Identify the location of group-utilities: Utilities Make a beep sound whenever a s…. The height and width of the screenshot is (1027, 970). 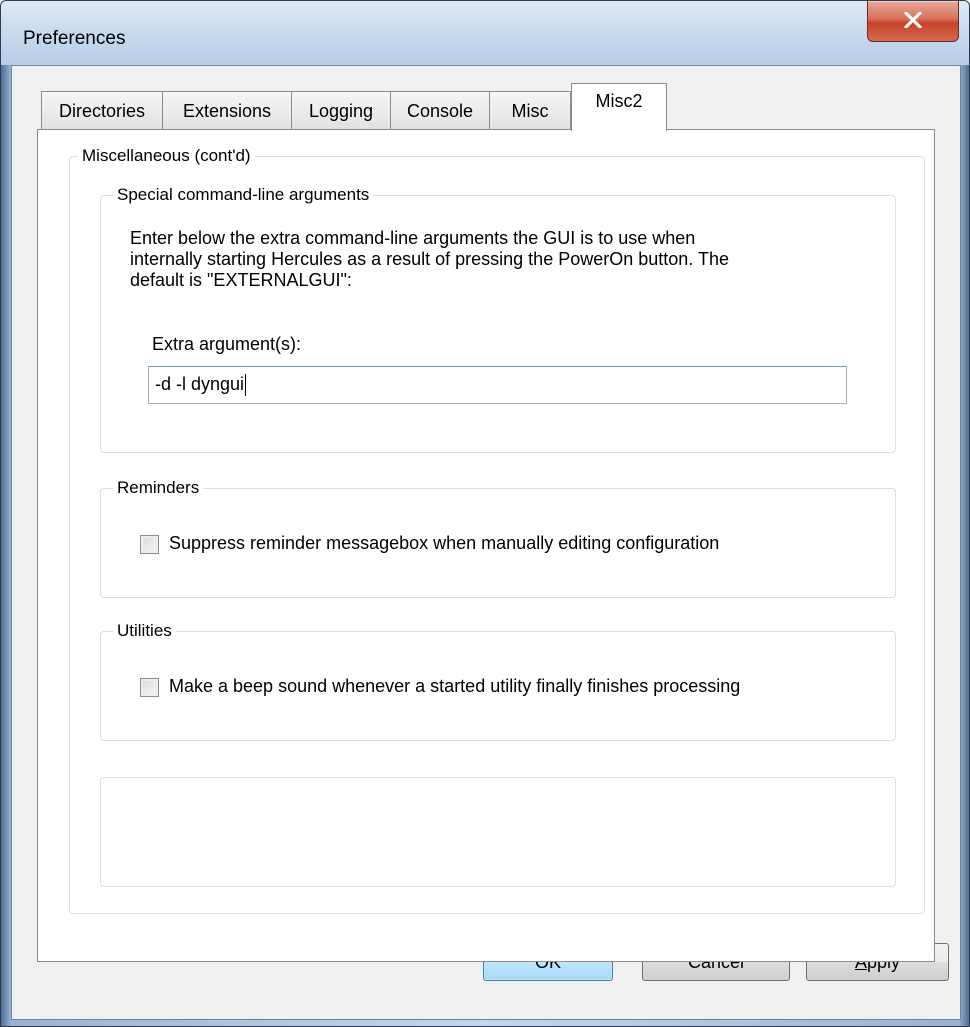
(498, 680).